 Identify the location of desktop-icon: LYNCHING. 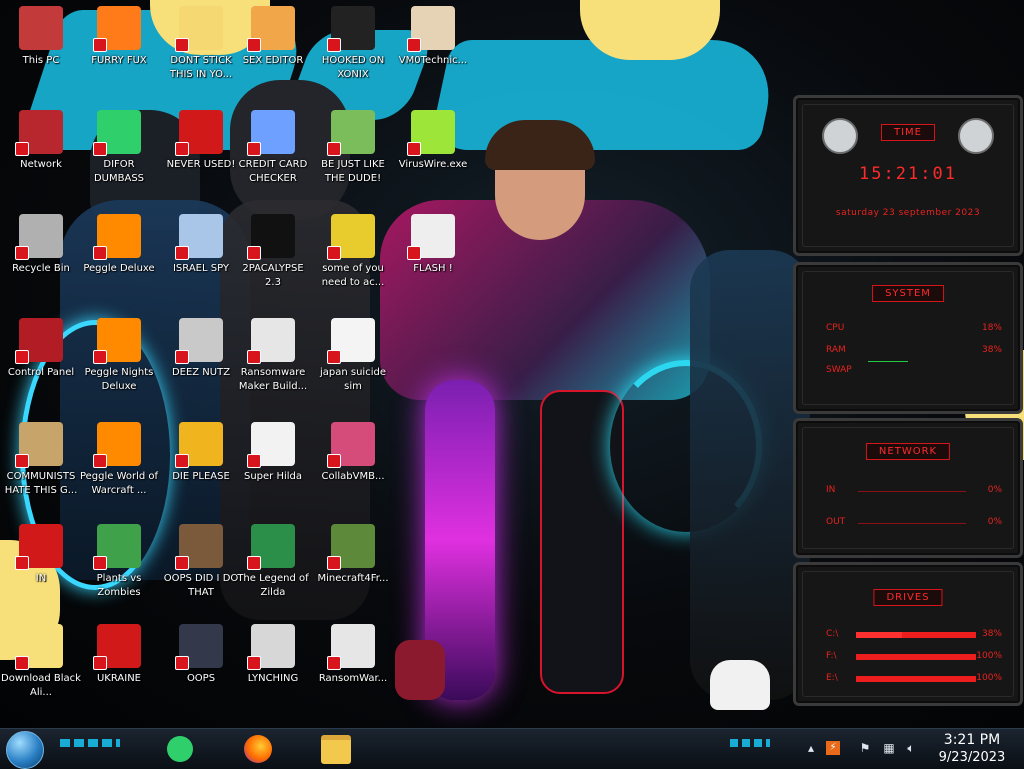
(273, 670).